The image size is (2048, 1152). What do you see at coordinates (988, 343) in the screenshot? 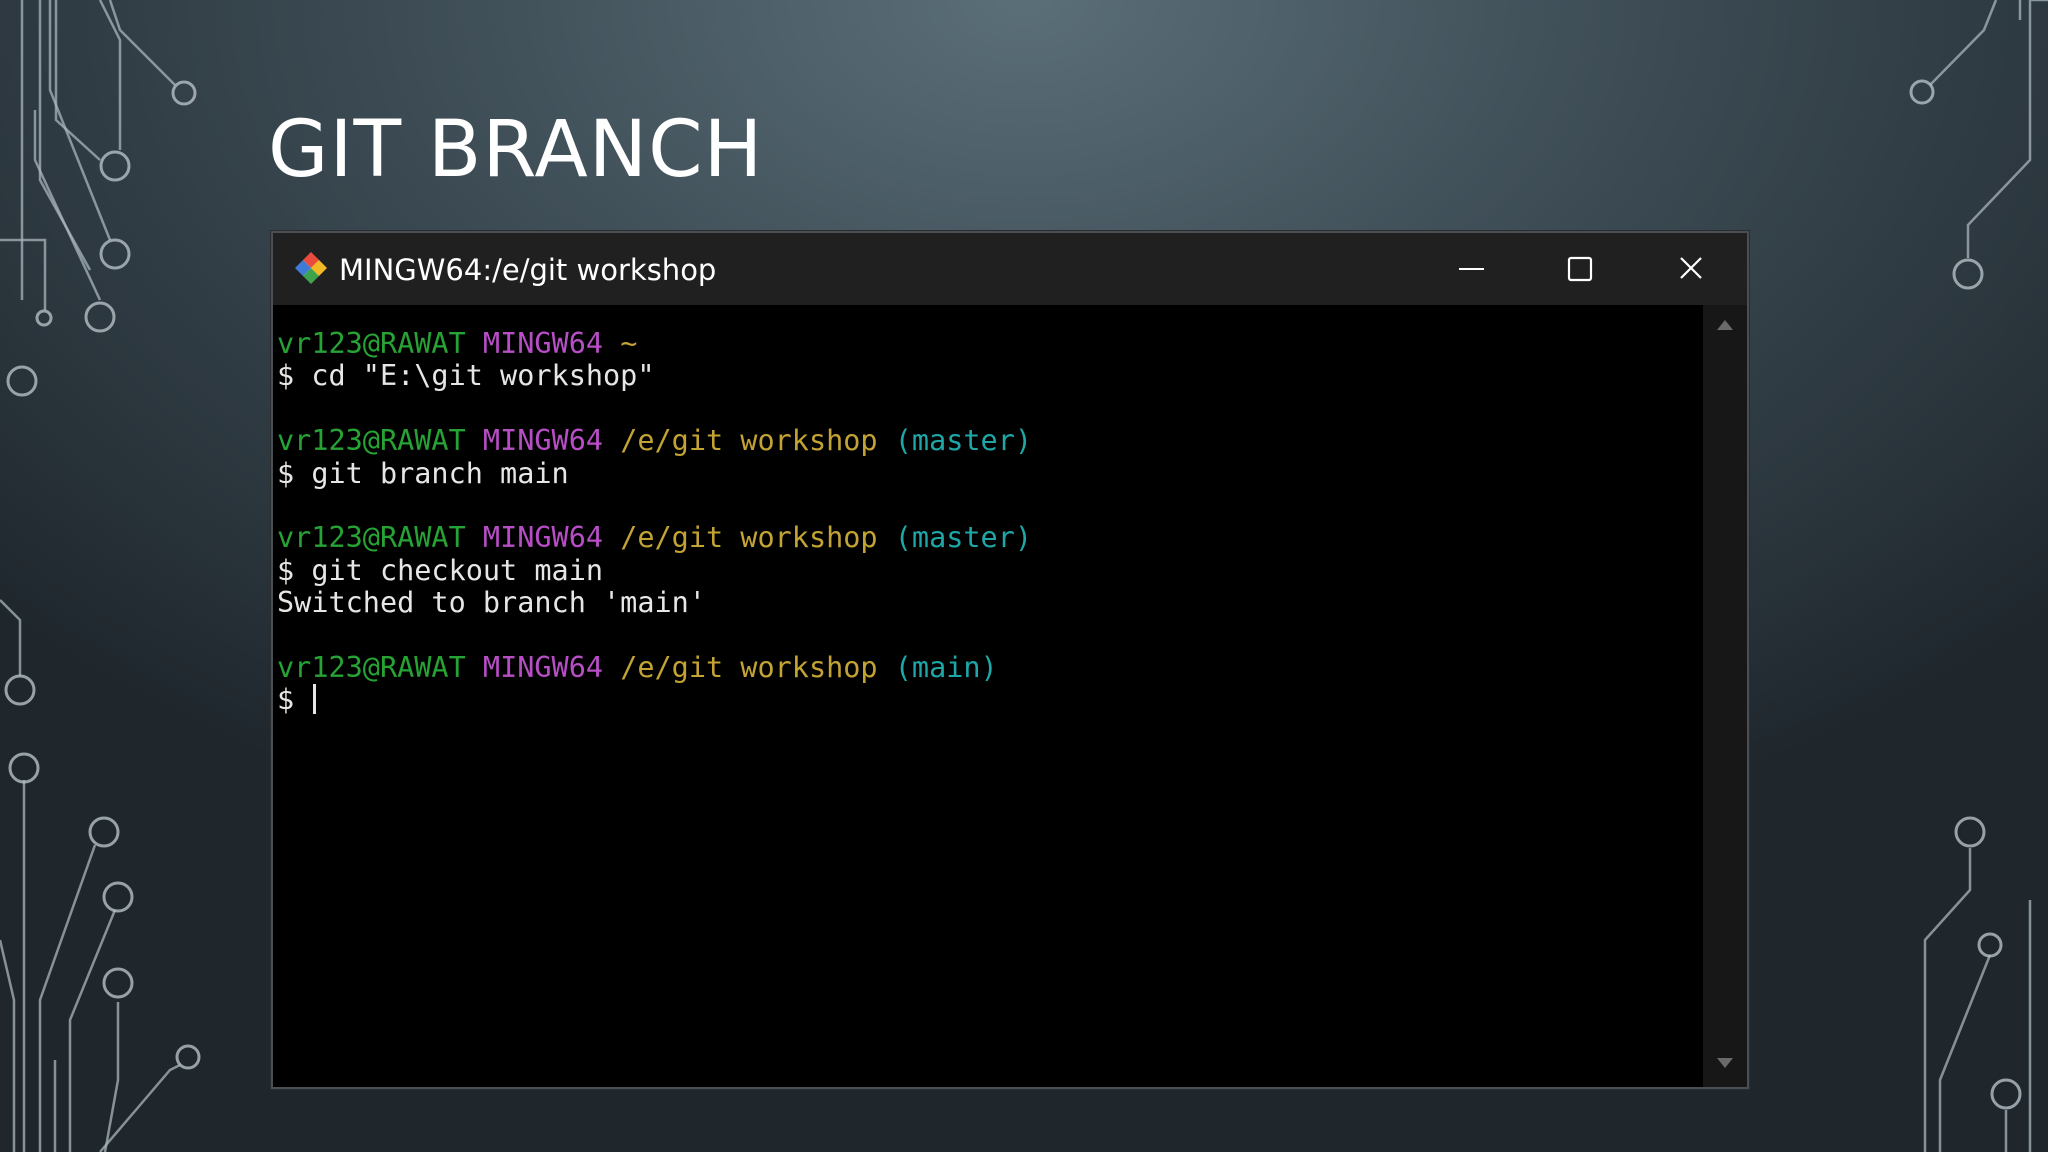
I see `prompt-line: vr123@RAWAT MINGW64 ~` at bounding box center [988, 343].